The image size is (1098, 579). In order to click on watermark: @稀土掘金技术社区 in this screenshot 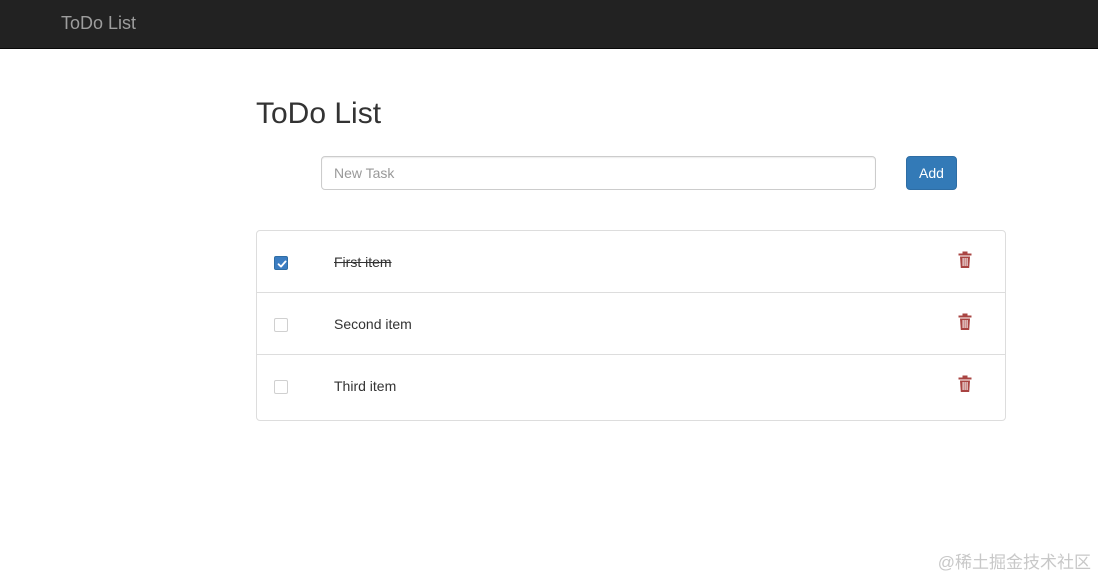, I will do `click(1014, 562)`.